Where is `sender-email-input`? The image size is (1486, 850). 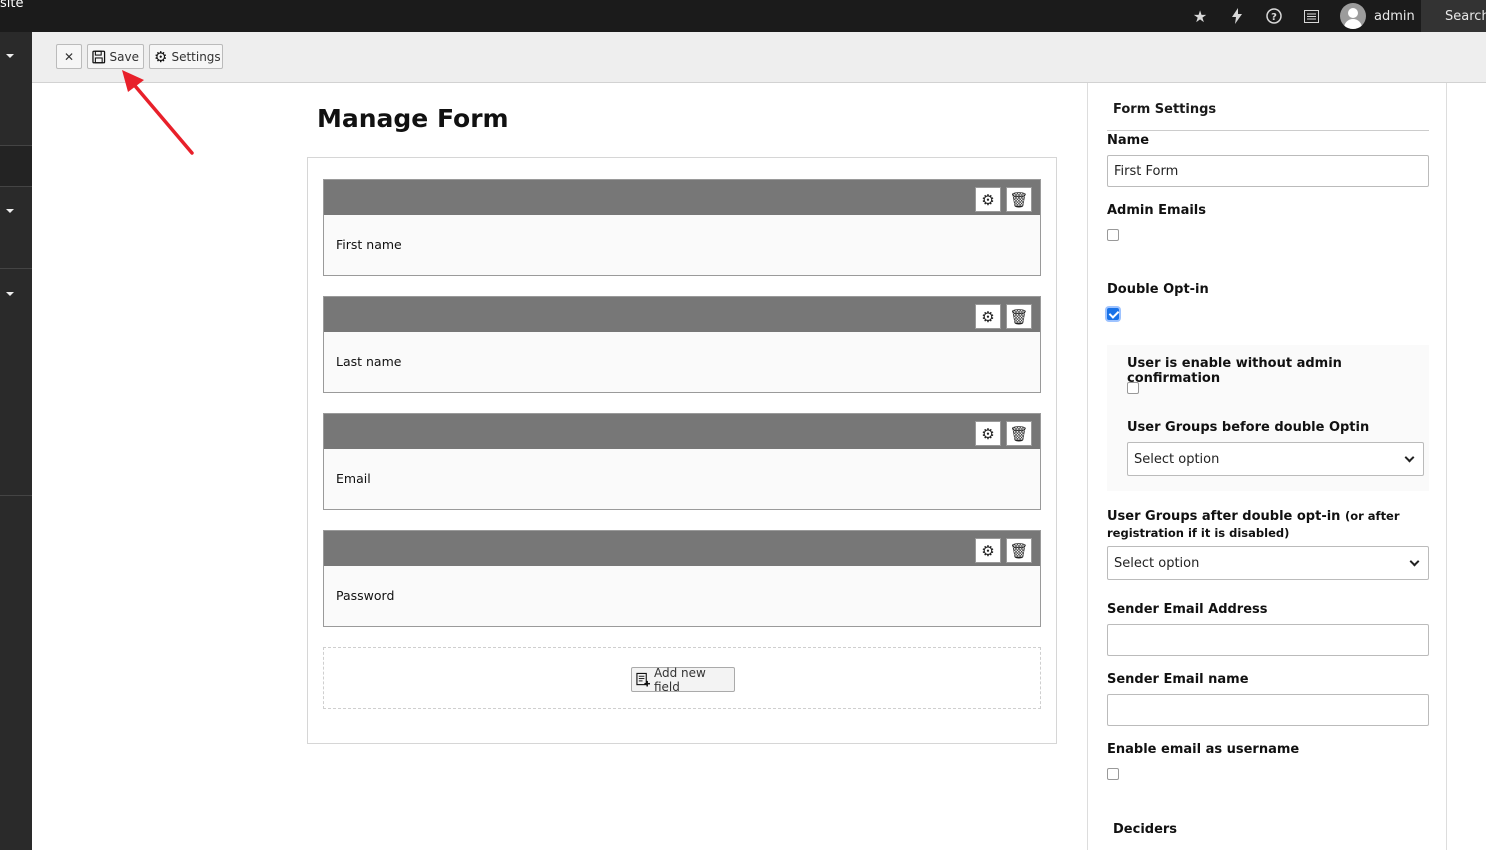
sender-email-input is located at coordinates (1268, 640).